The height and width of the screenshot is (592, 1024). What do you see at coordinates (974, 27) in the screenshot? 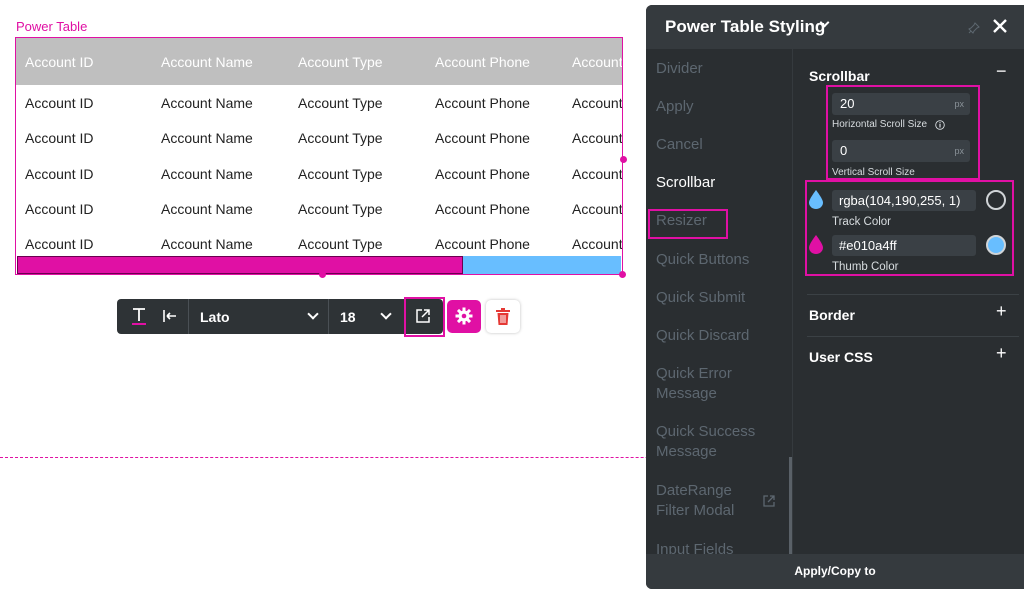
I see `pin-icon` at bounding box center [974, 27].